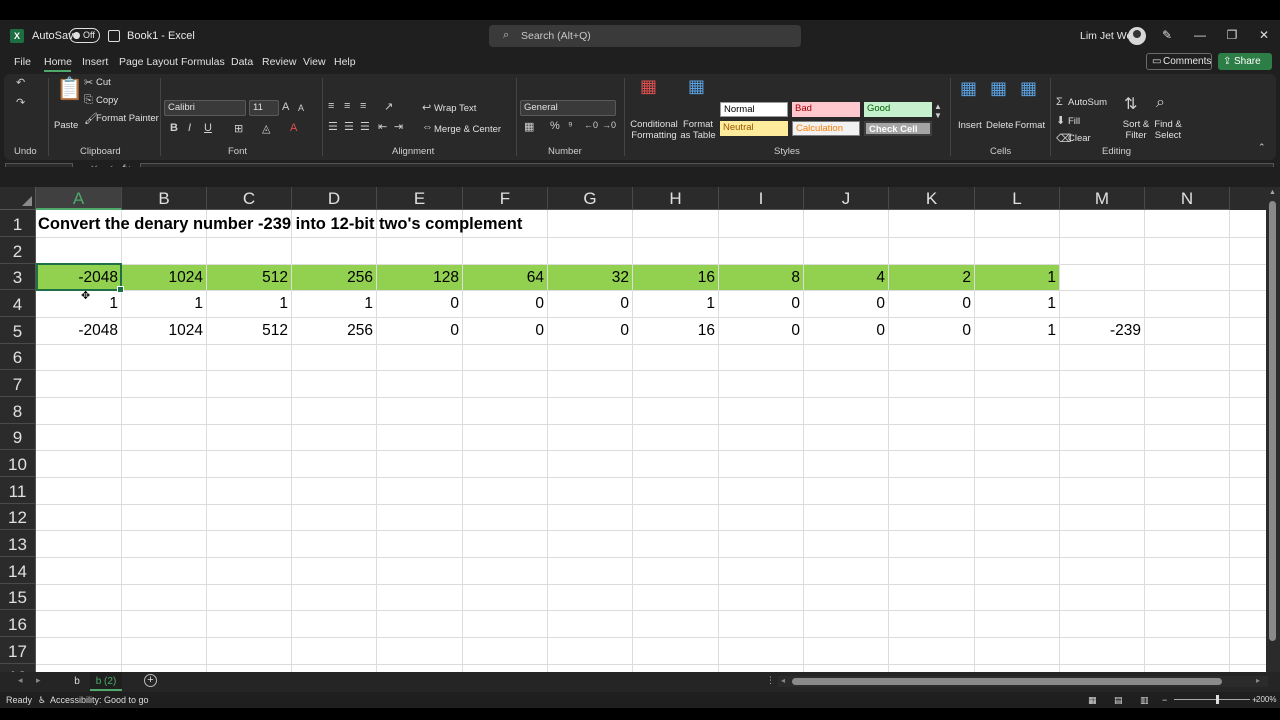 This screenshot has height=720, width=1280. Describe the element at coordinates (18, 383) in the screenshot. I see `row-header-7: 7` at that location.